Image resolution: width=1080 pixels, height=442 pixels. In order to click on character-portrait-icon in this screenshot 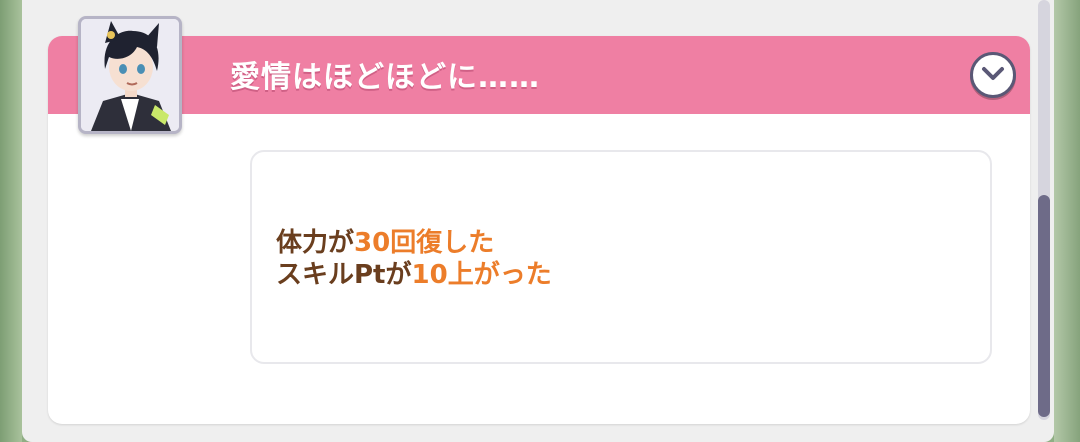, I will do `click(130, 75)`.